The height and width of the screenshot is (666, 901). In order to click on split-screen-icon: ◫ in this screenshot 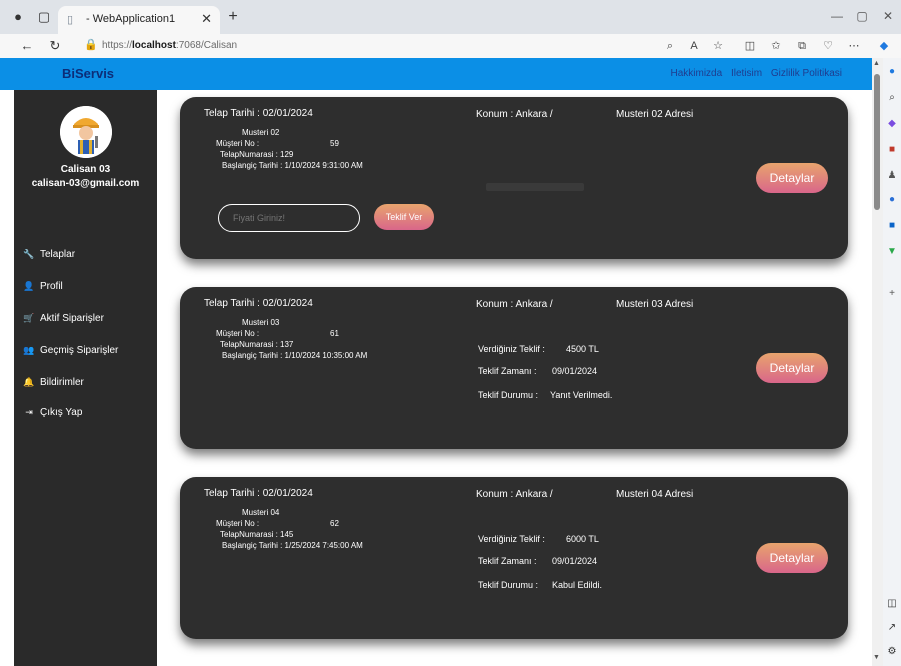, I will do `click(750, 46)`.